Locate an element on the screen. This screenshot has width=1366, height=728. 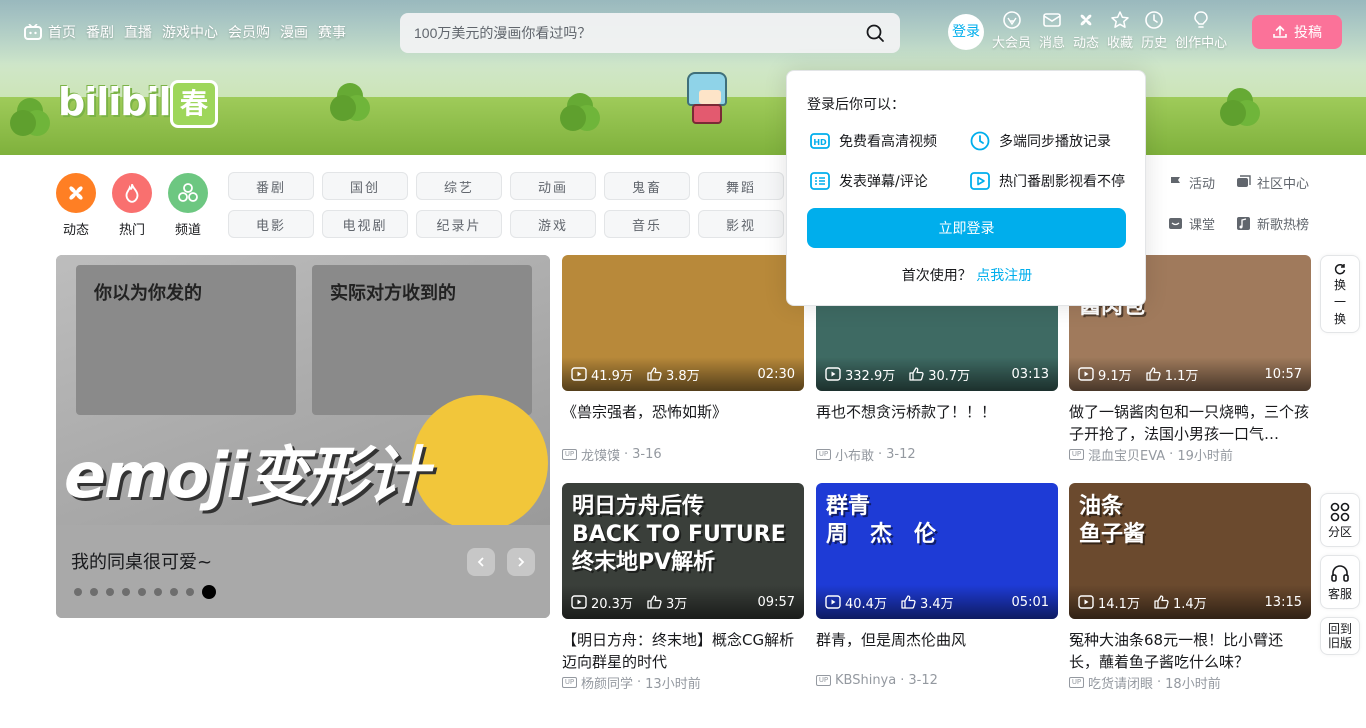
video-card: 41.9万 3.8万 02:30 《兽宗强者，恐怖如斯》 UP 龙馍馍 · 3-16 is located at coordinates (683, 359).